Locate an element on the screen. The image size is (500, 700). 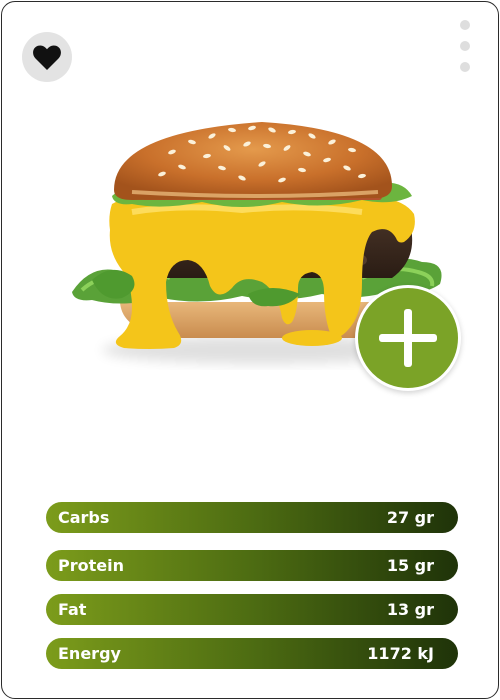
nutrition-row-protein: Protein 15 gr is located at coordinates (252, 565).